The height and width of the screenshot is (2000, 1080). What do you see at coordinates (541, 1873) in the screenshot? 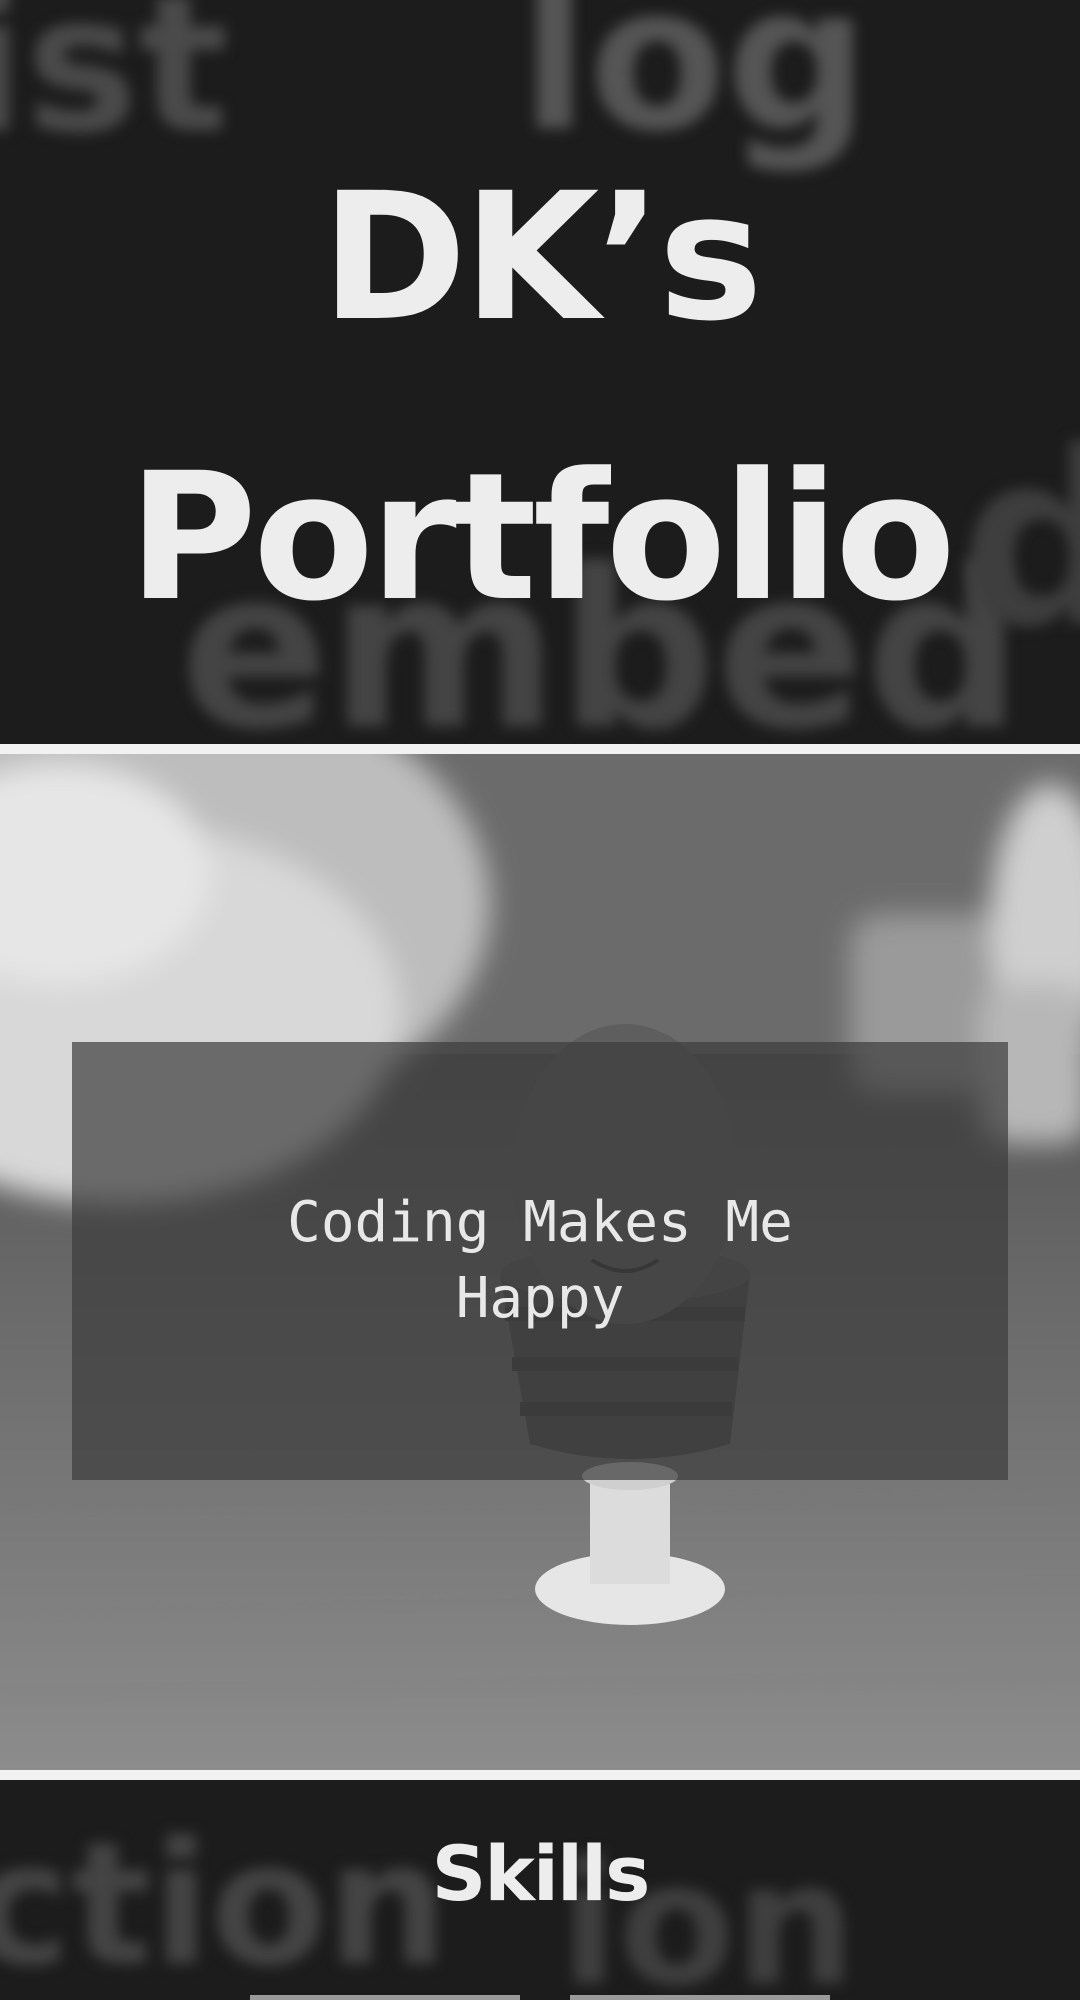
I see `skills-heading: Skills` at bounding box center [541, 1873].